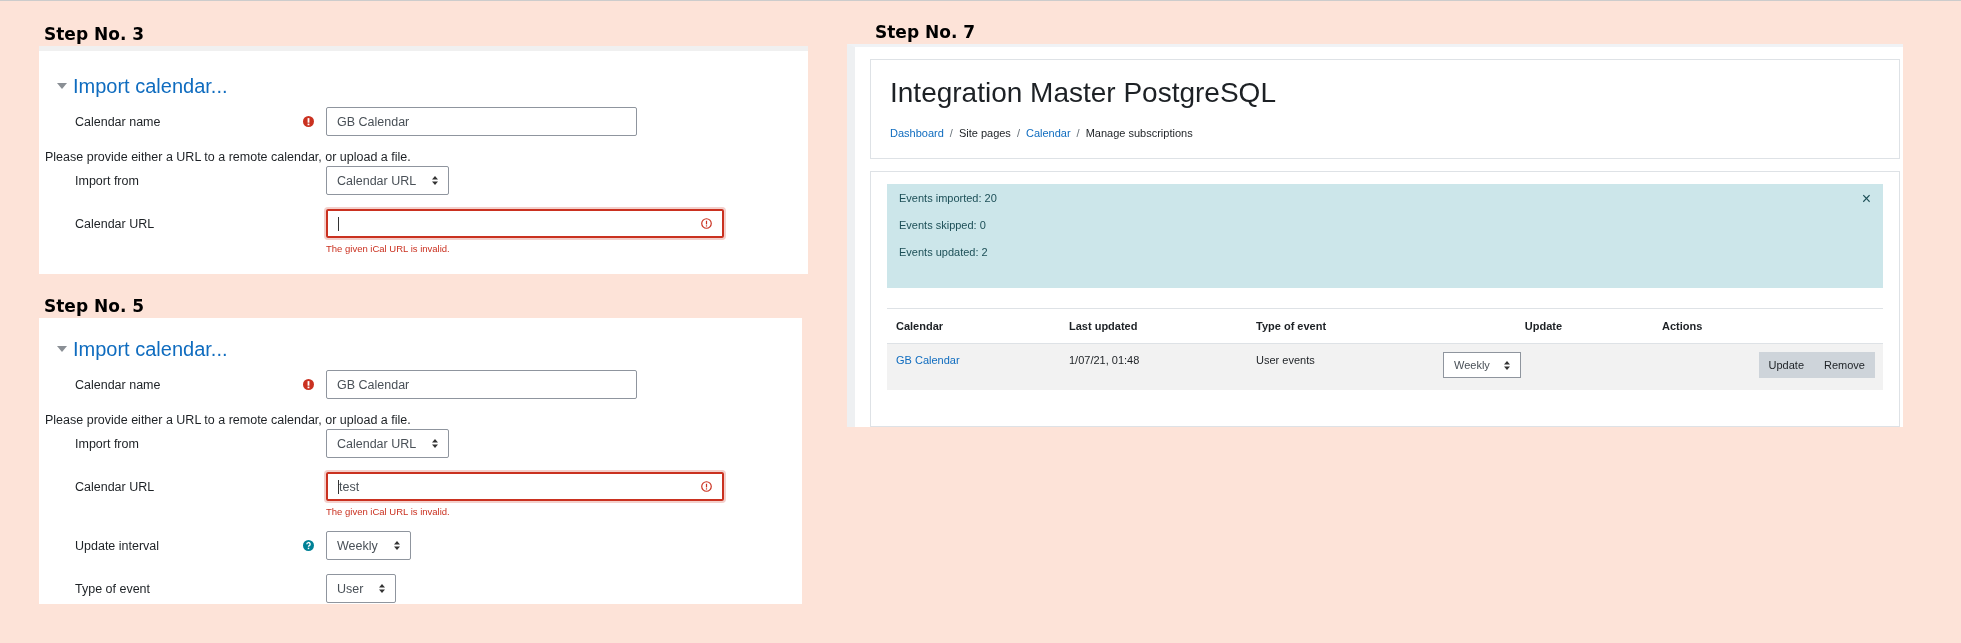 Image resolution: width=1961 pixels, height=643 pixels. What do you see at coordinates (525, 486) in the screenshot?
I see `text-field: test` at bounding box center [525, 486].